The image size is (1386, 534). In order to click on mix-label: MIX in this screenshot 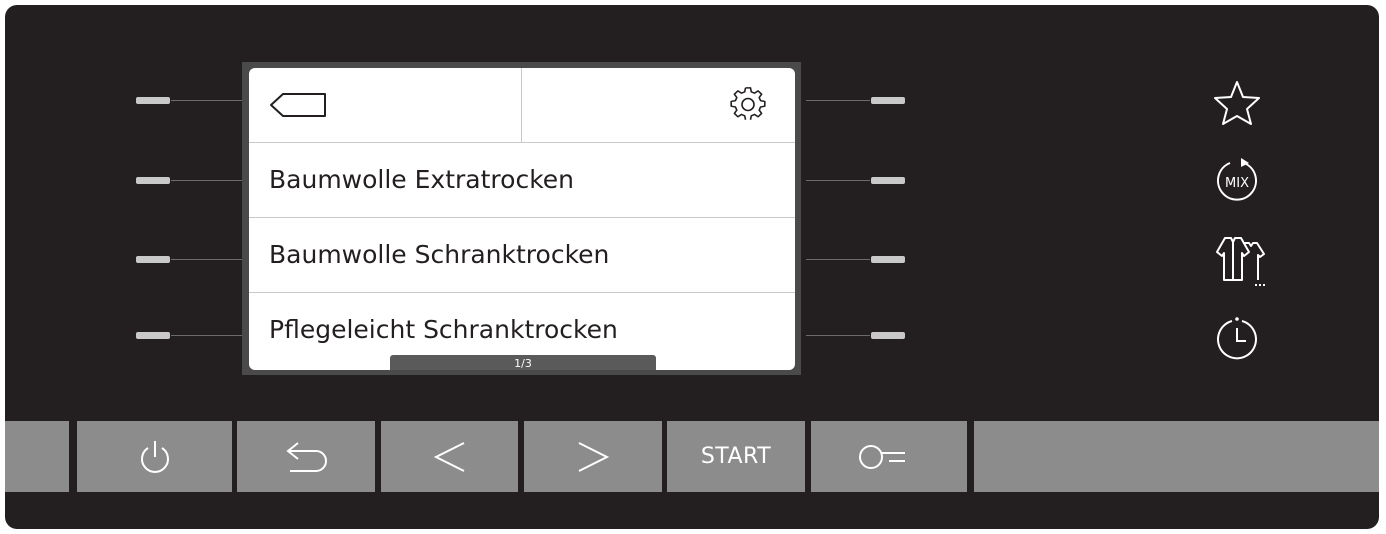, I will do `click(1237, 183)`.